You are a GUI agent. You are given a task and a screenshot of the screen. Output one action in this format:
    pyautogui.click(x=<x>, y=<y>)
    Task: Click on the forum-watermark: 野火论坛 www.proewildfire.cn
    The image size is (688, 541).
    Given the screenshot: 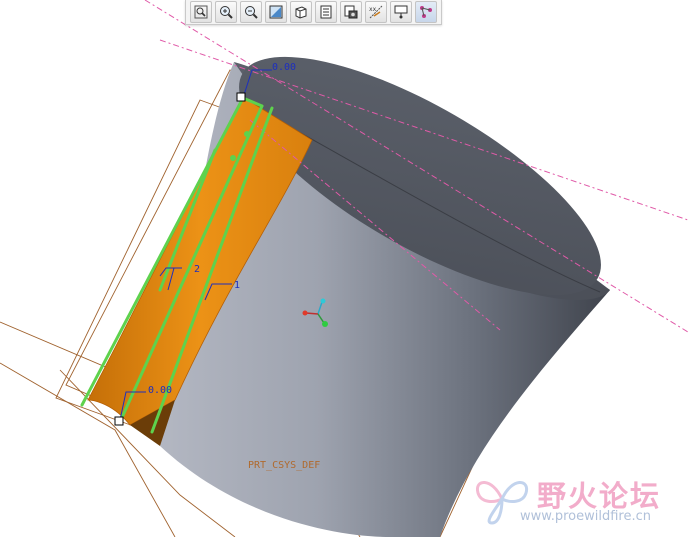 What is the action you would take?
    pyautogui.click(x=577, y=499)
    